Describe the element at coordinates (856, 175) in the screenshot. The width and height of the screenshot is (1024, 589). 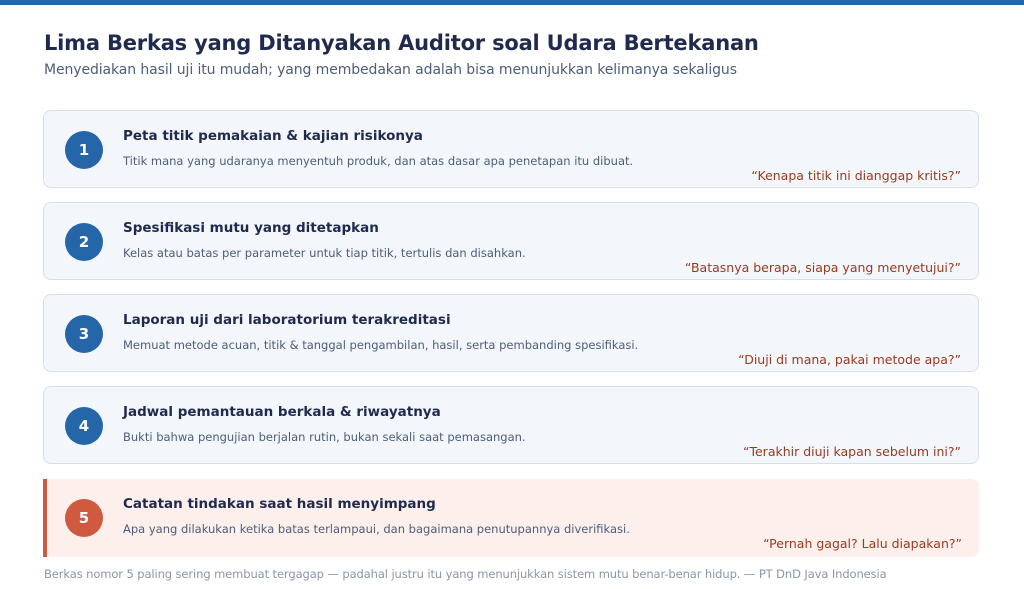
I see `auditor-question: “Kenapa titik ini dianggap kritis?”` at that location.